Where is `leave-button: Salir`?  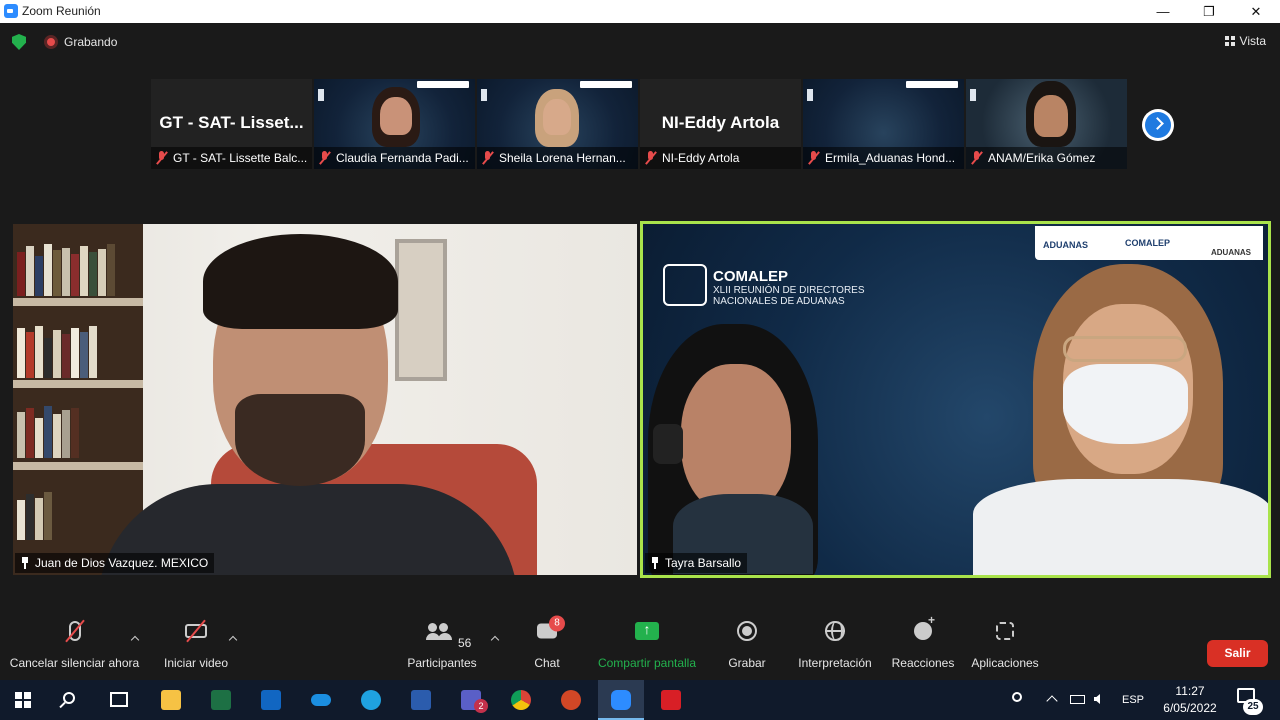 leave-button: Salir is located at coordinates (1237, 653).